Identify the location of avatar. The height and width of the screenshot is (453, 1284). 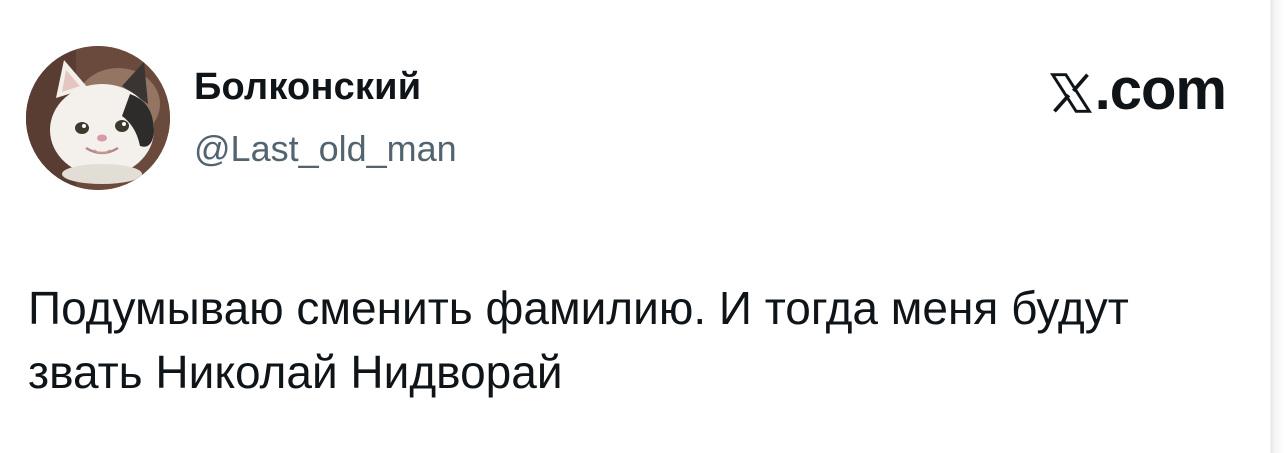
(98, 118).